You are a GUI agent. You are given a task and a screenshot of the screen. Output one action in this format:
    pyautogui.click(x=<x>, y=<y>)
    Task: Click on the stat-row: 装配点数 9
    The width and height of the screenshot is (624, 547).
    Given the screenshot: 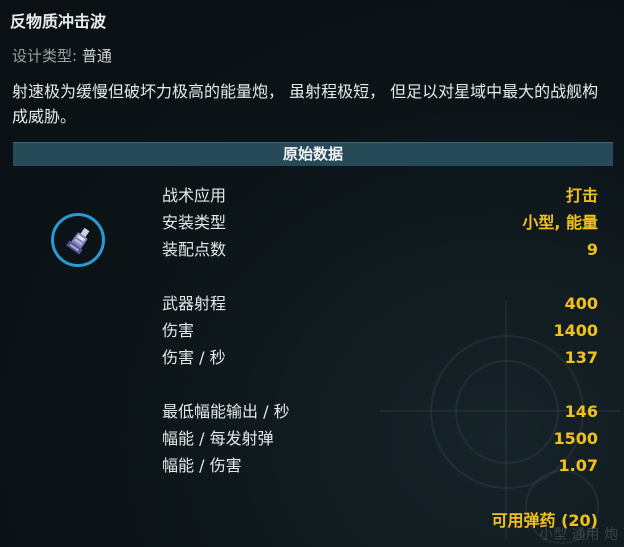 What is the action you would take?
    pyautogui.click(x=380, y=249)
    